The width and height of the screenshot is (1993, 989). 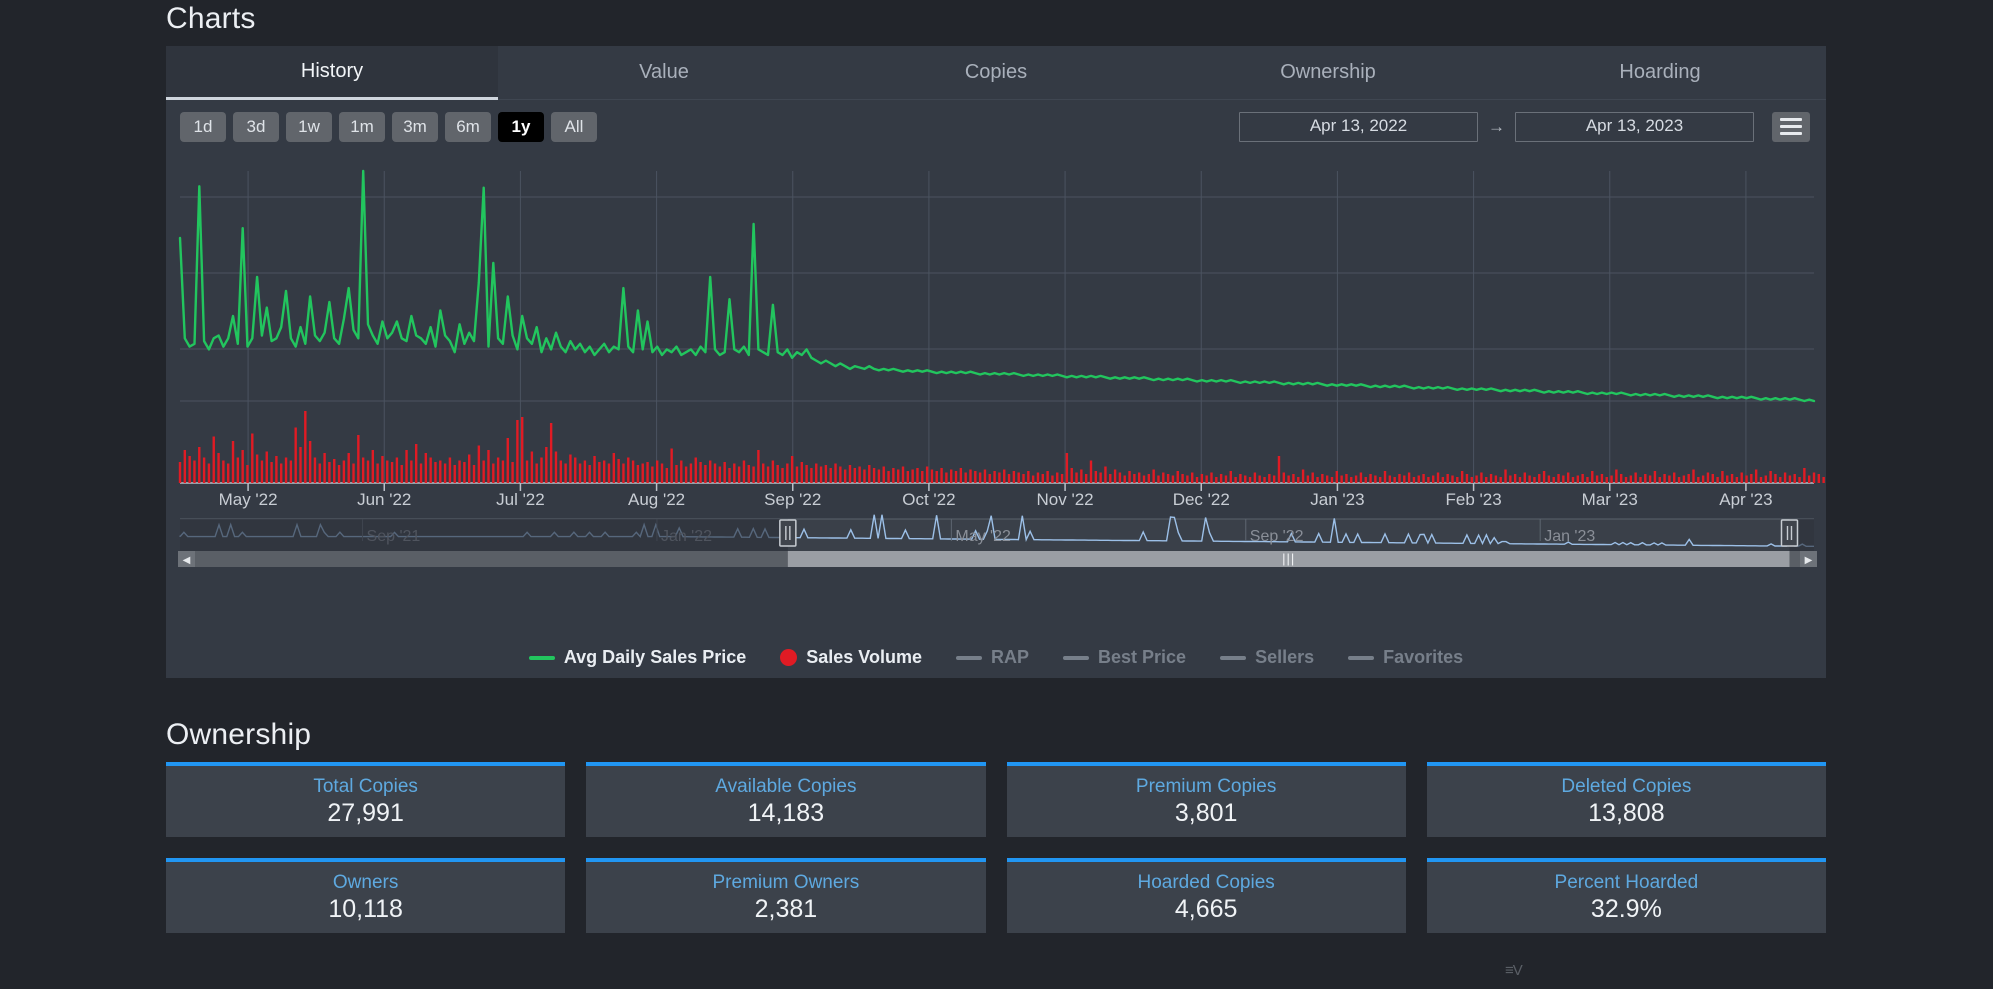 What do you see at coordinates (365, 908) in the screenshot?
I see `card-value: 10,118` at bounding box center [365, 908].